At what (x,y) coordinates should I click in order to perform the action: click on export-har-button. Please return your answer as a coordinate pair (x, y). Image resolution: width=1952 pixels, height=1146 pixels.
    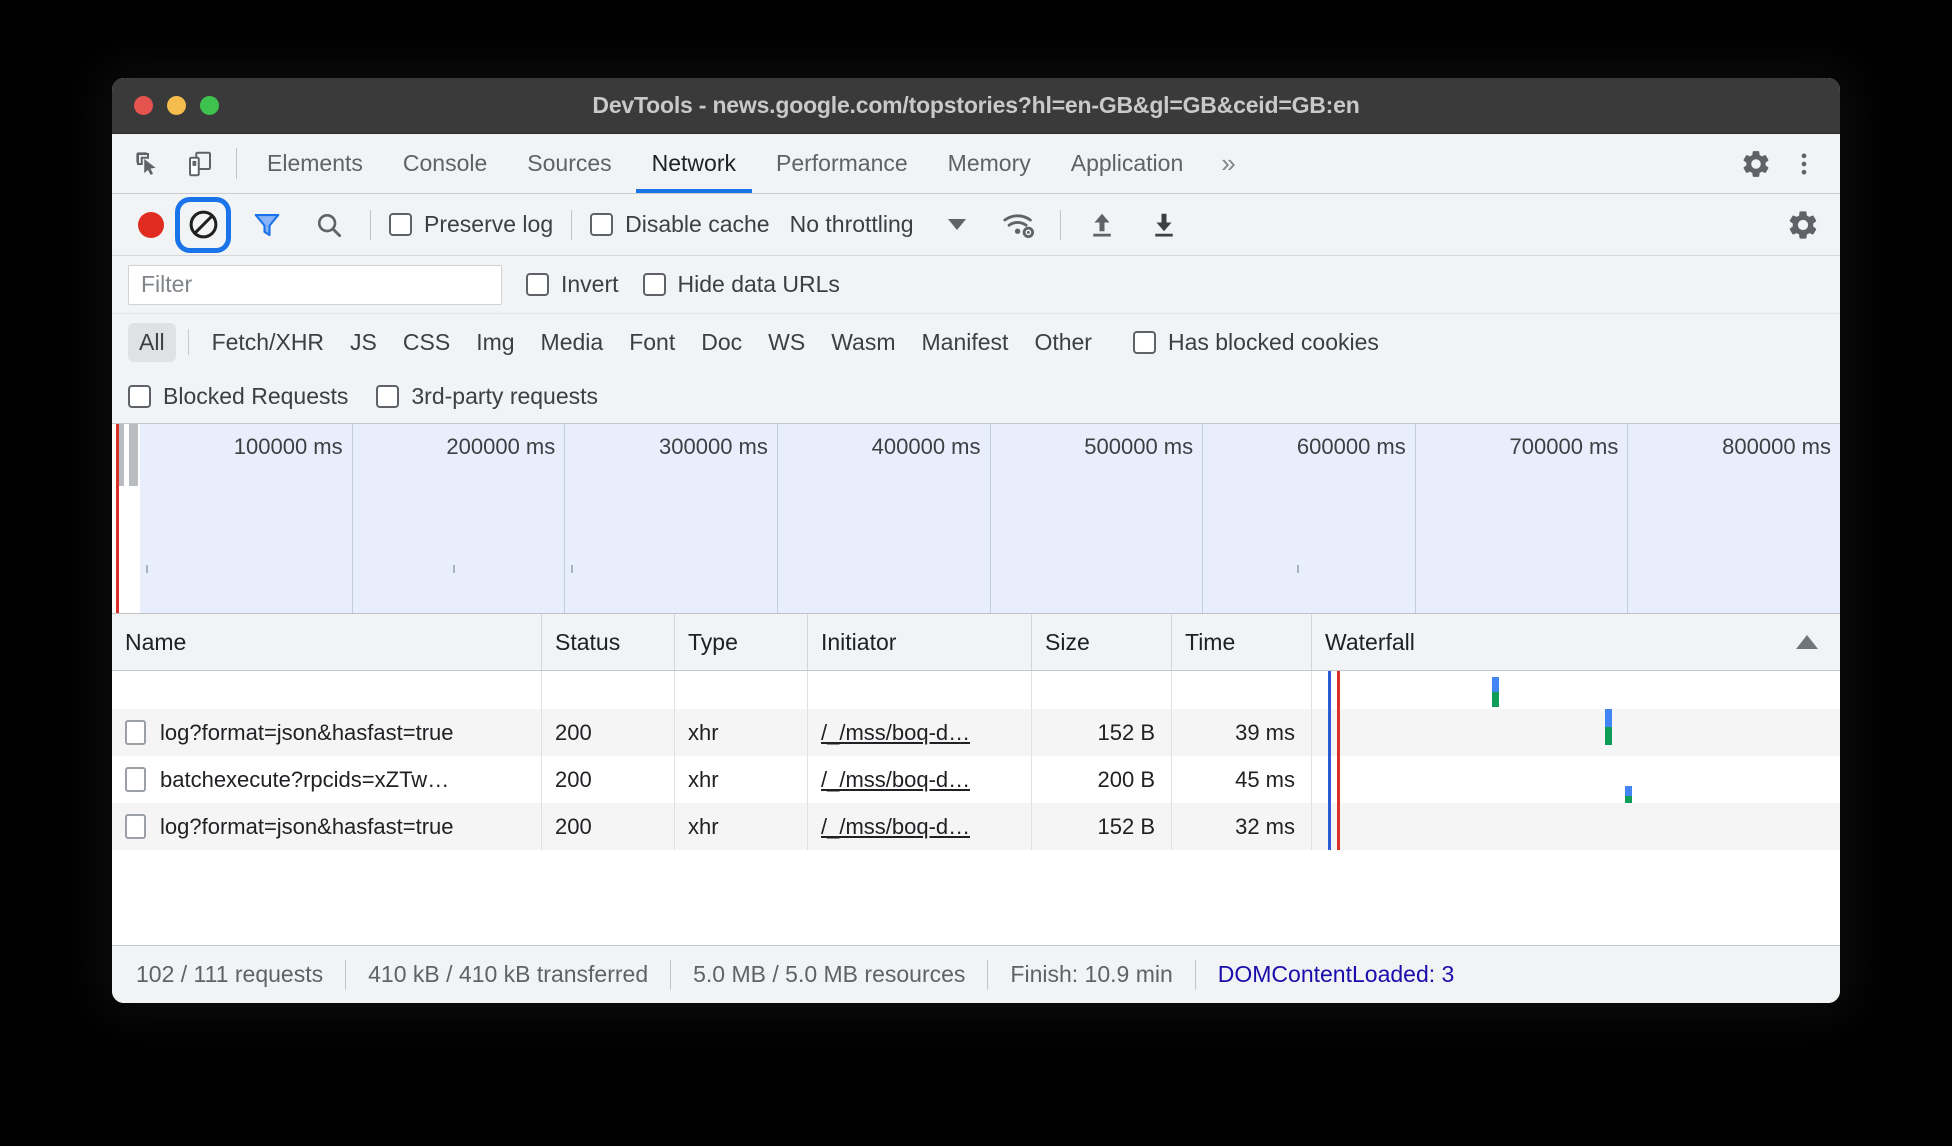
    Looking at the image, I should click on (1164, 225).